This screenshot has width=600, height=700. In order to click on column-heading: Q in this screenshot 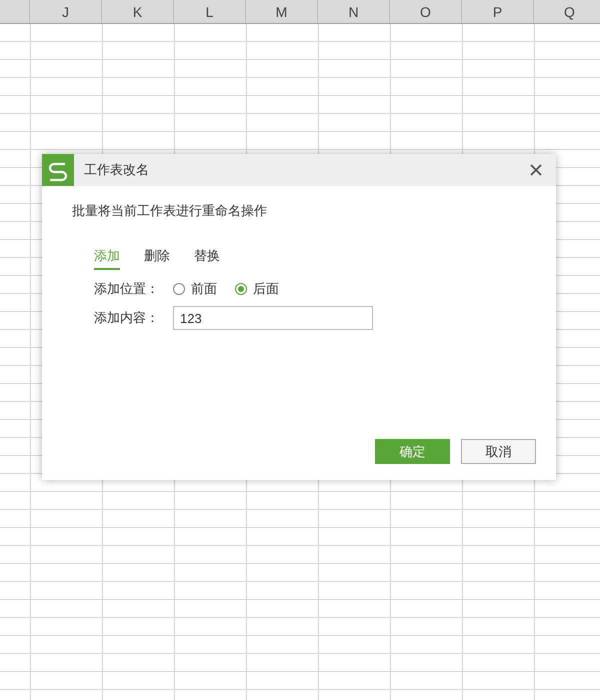, I will do `click(567, 11)`.